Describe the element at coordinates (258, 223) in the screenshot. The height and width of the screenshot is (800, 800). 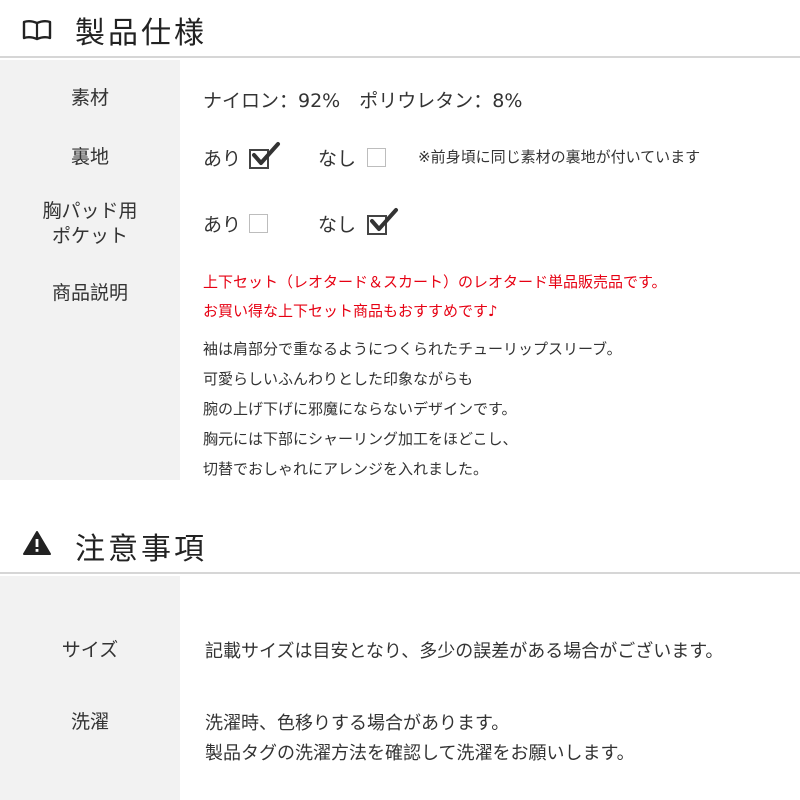
I see `pad-pocket-yes-checkbox` at that location.